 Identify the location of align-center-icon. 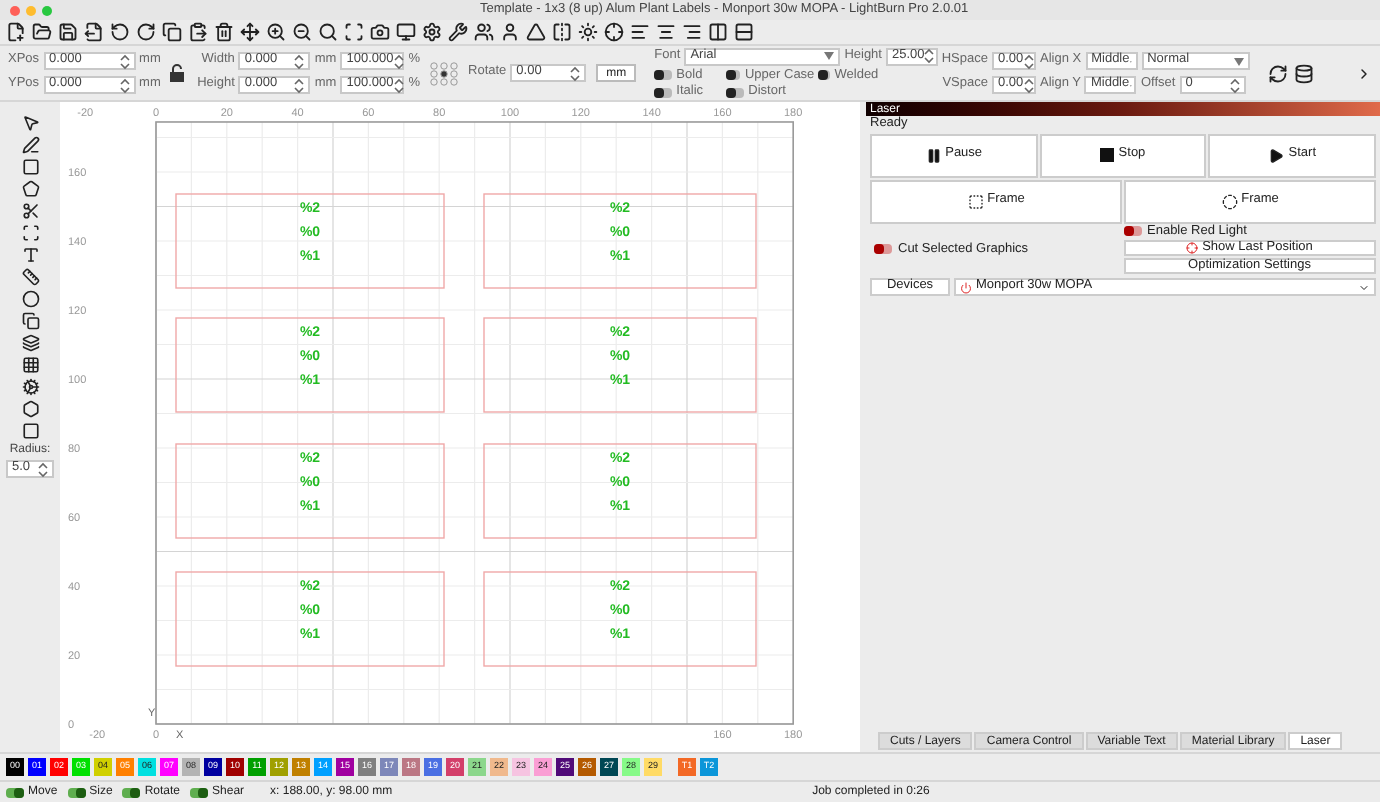
(666, 32).